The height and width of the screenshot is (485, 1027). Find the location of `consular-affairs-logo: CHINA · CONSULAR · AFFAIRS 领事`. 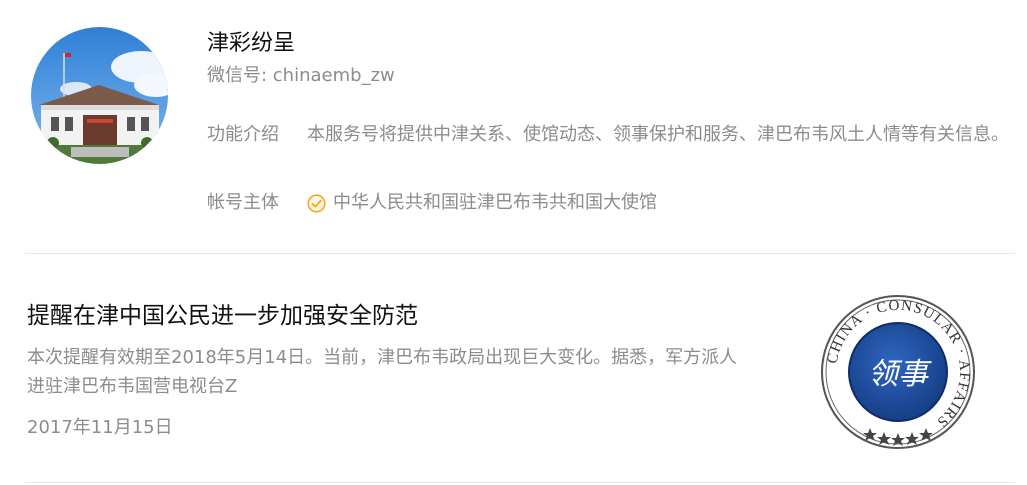

consular-affairs-logo: CHINA · CONSULAR · AFFAIRS 领事 is located at coordinates (898, 372).